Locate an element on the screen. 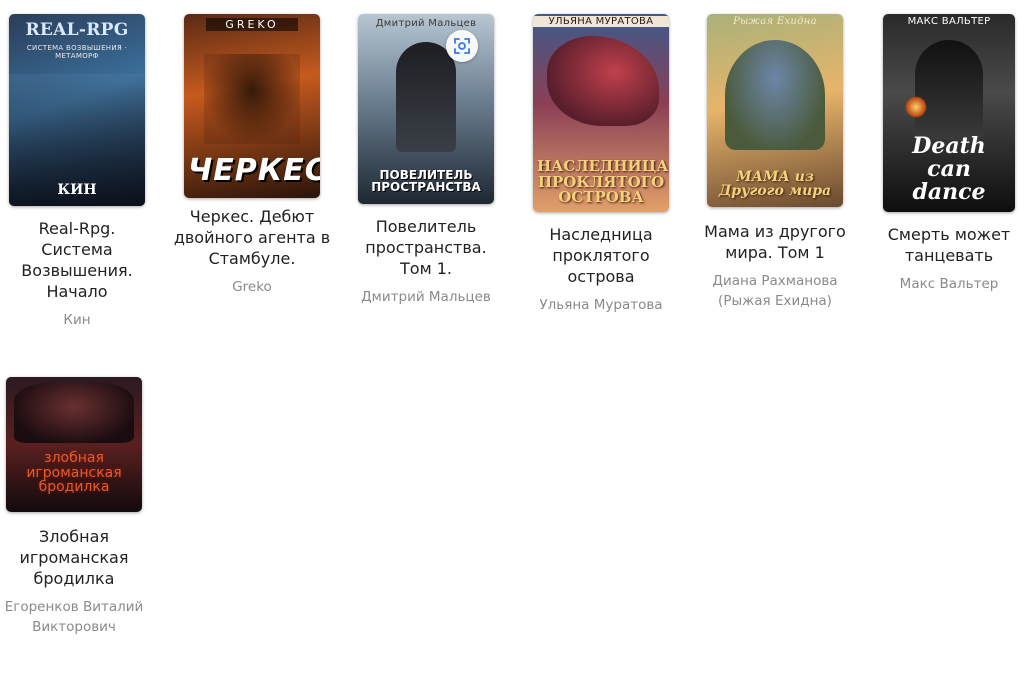 This screenshot has width=1031, height=676. book-author: Диана Рахманова (Рыжая Ехидна) is located at coordinates (775, 291).